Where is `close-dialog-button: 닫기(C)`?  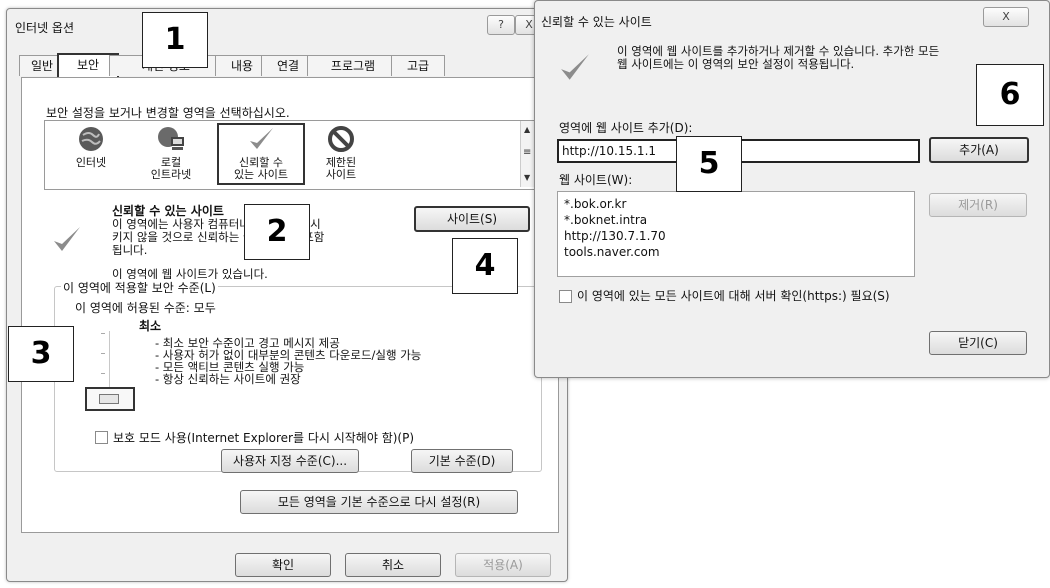 close-dialog-button: 닫기(C) is located at coordinates (978, 343).